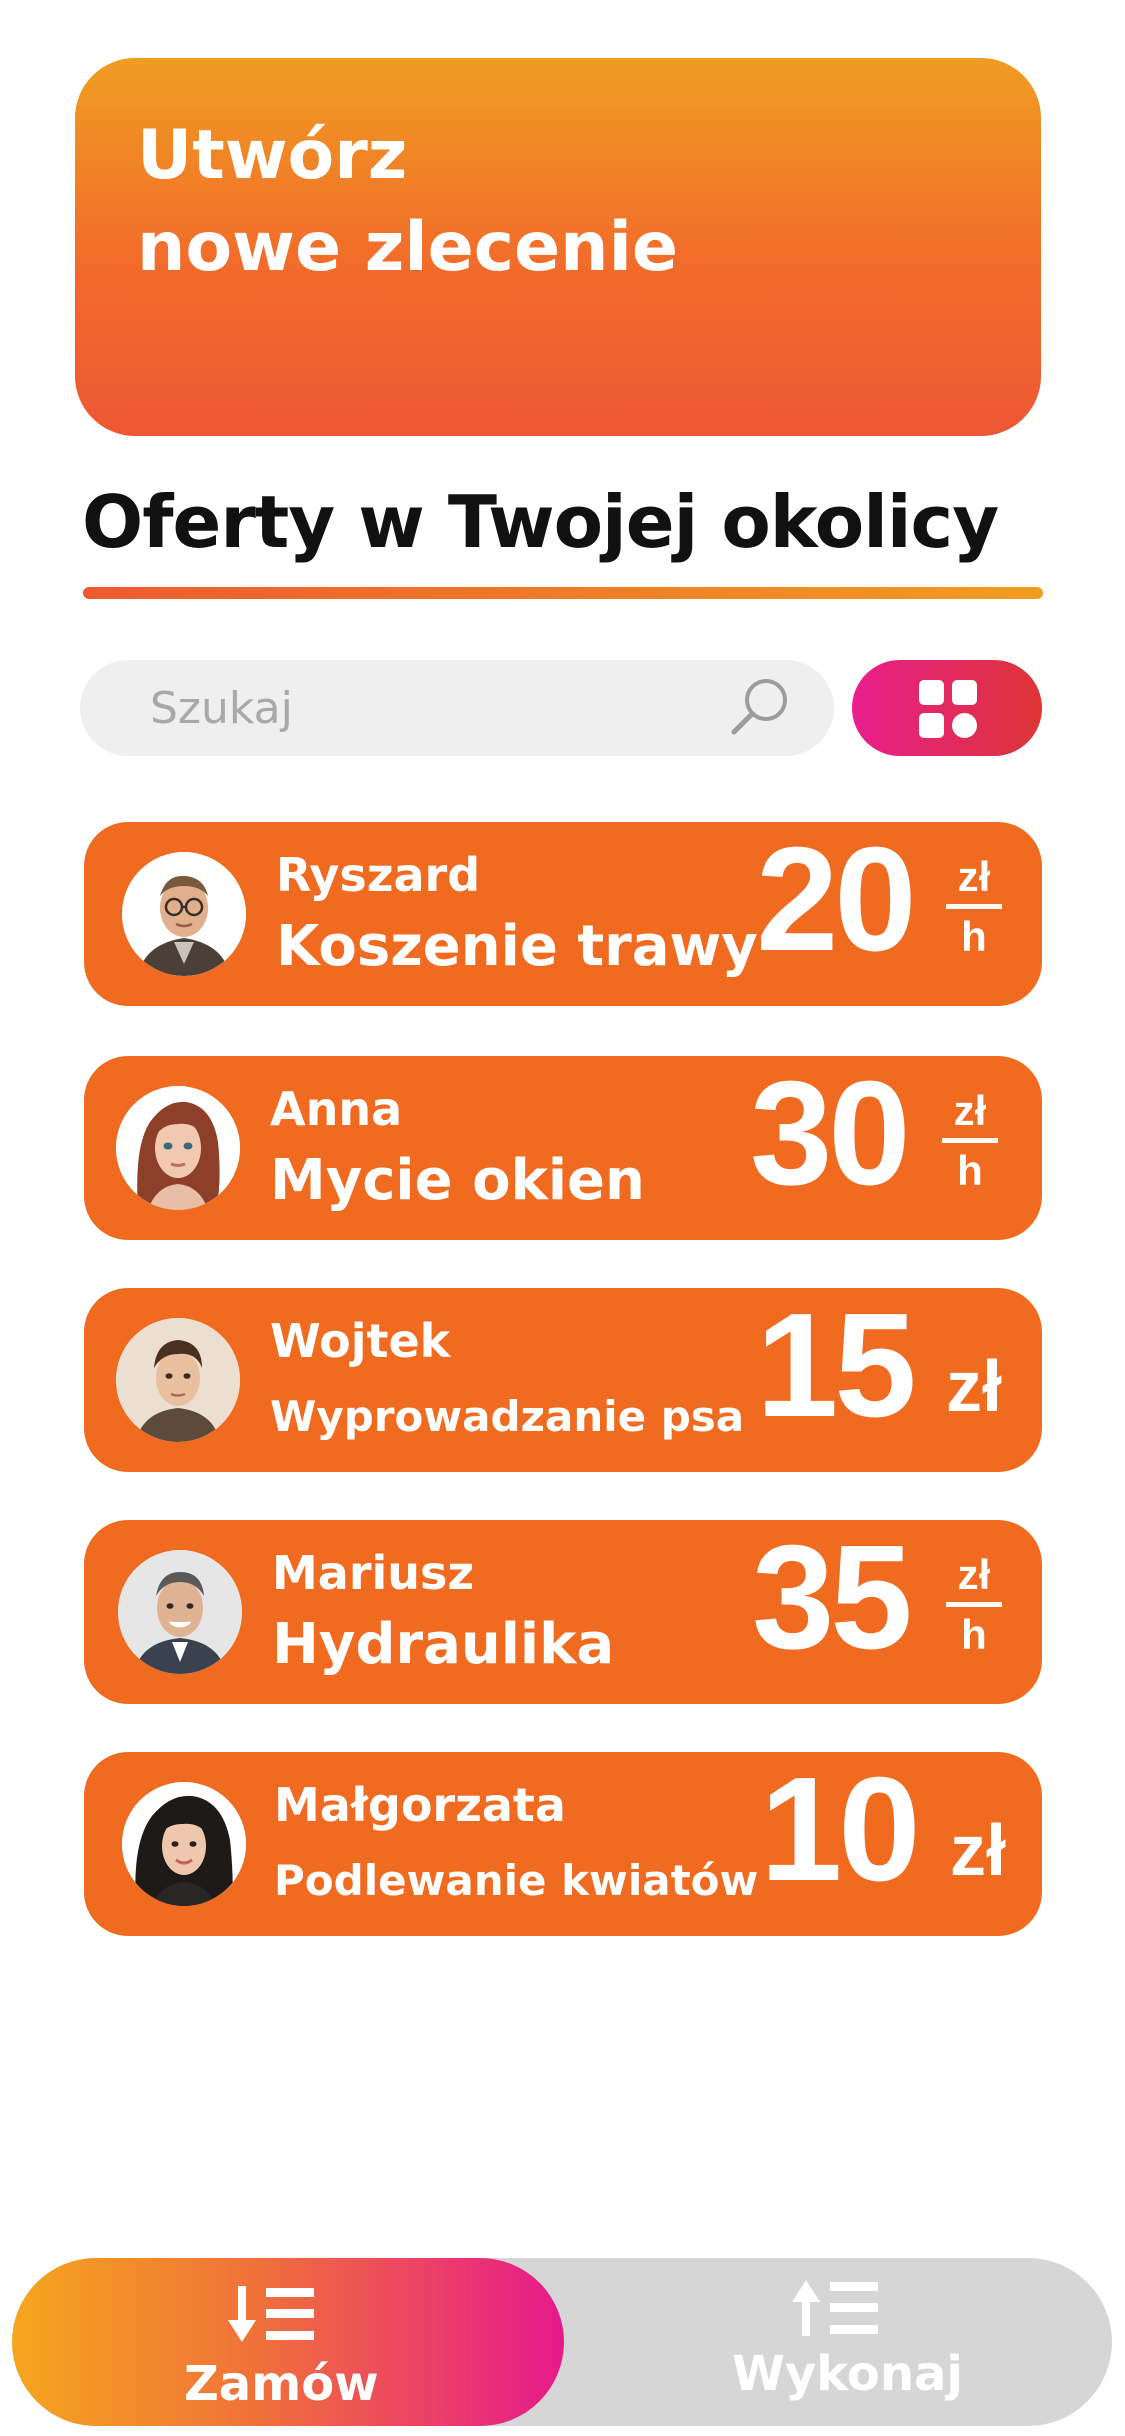  What do you see at coordinates (760, 708) in the screenshot?
I see `search-icon` at bounding box center [760, 708].